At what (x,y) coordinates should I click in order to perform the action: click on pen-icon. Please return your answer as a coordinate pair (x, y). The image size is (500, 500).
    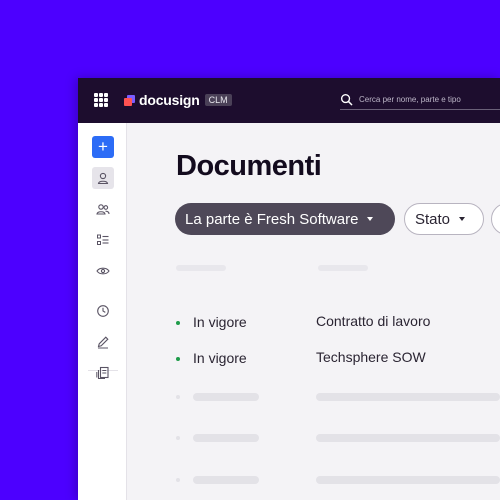
    Looking at the image, I should click on (103, 342).